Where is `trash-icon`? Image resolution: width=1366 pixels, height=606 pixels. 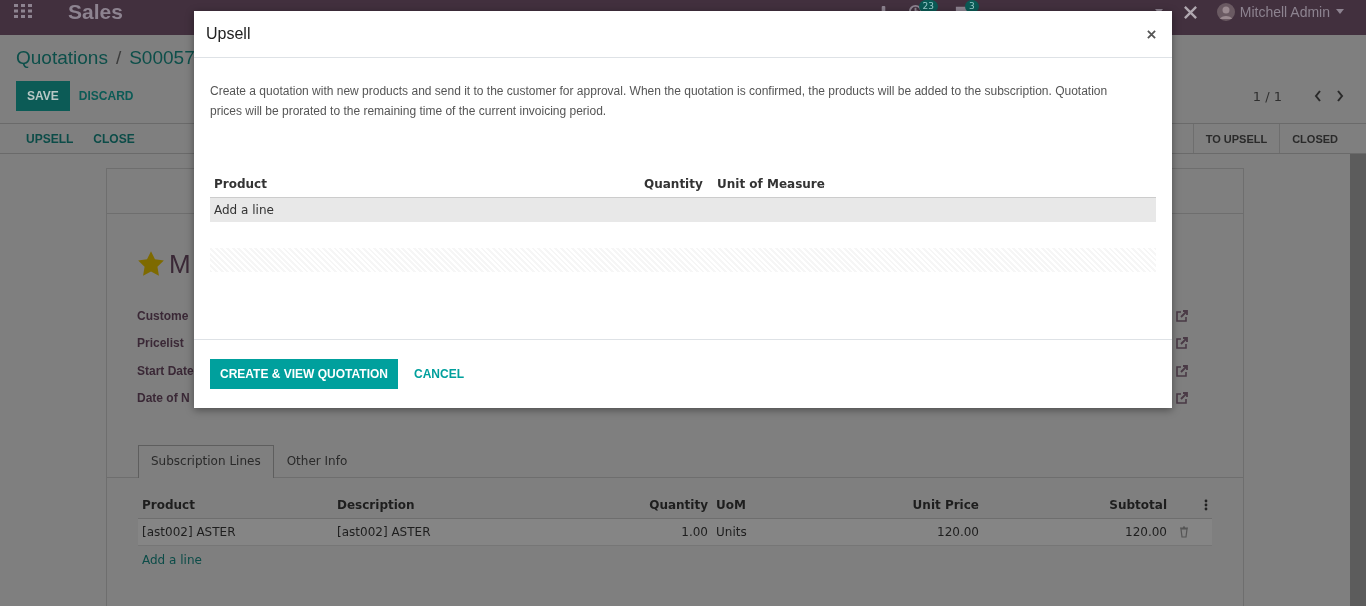
trash-icon is located at coordinates (1184, 532).